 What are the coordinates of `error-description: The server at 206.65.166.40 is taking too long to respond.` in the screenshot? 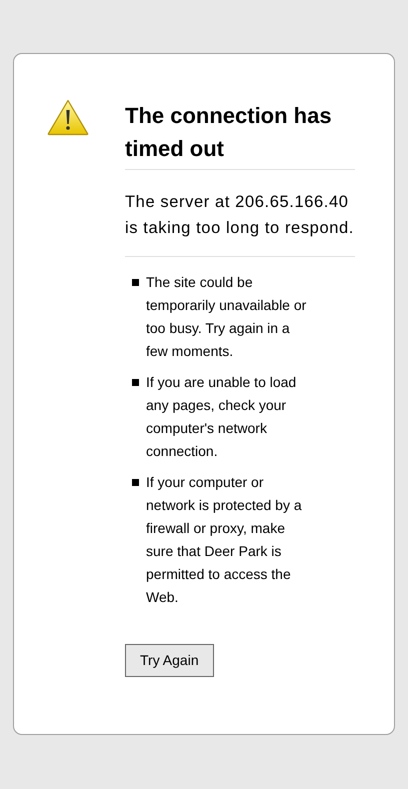 It's located at (240, 213).